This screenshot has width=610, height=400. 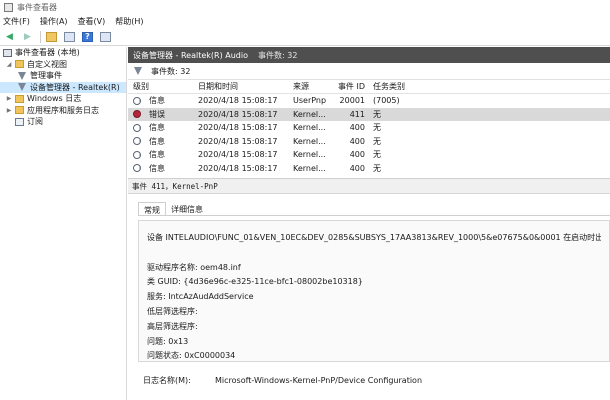 What do you see at coordinates (152, 209) in the screenshot?
I see `tab-general: 常规` at bounding box center [152, 209].